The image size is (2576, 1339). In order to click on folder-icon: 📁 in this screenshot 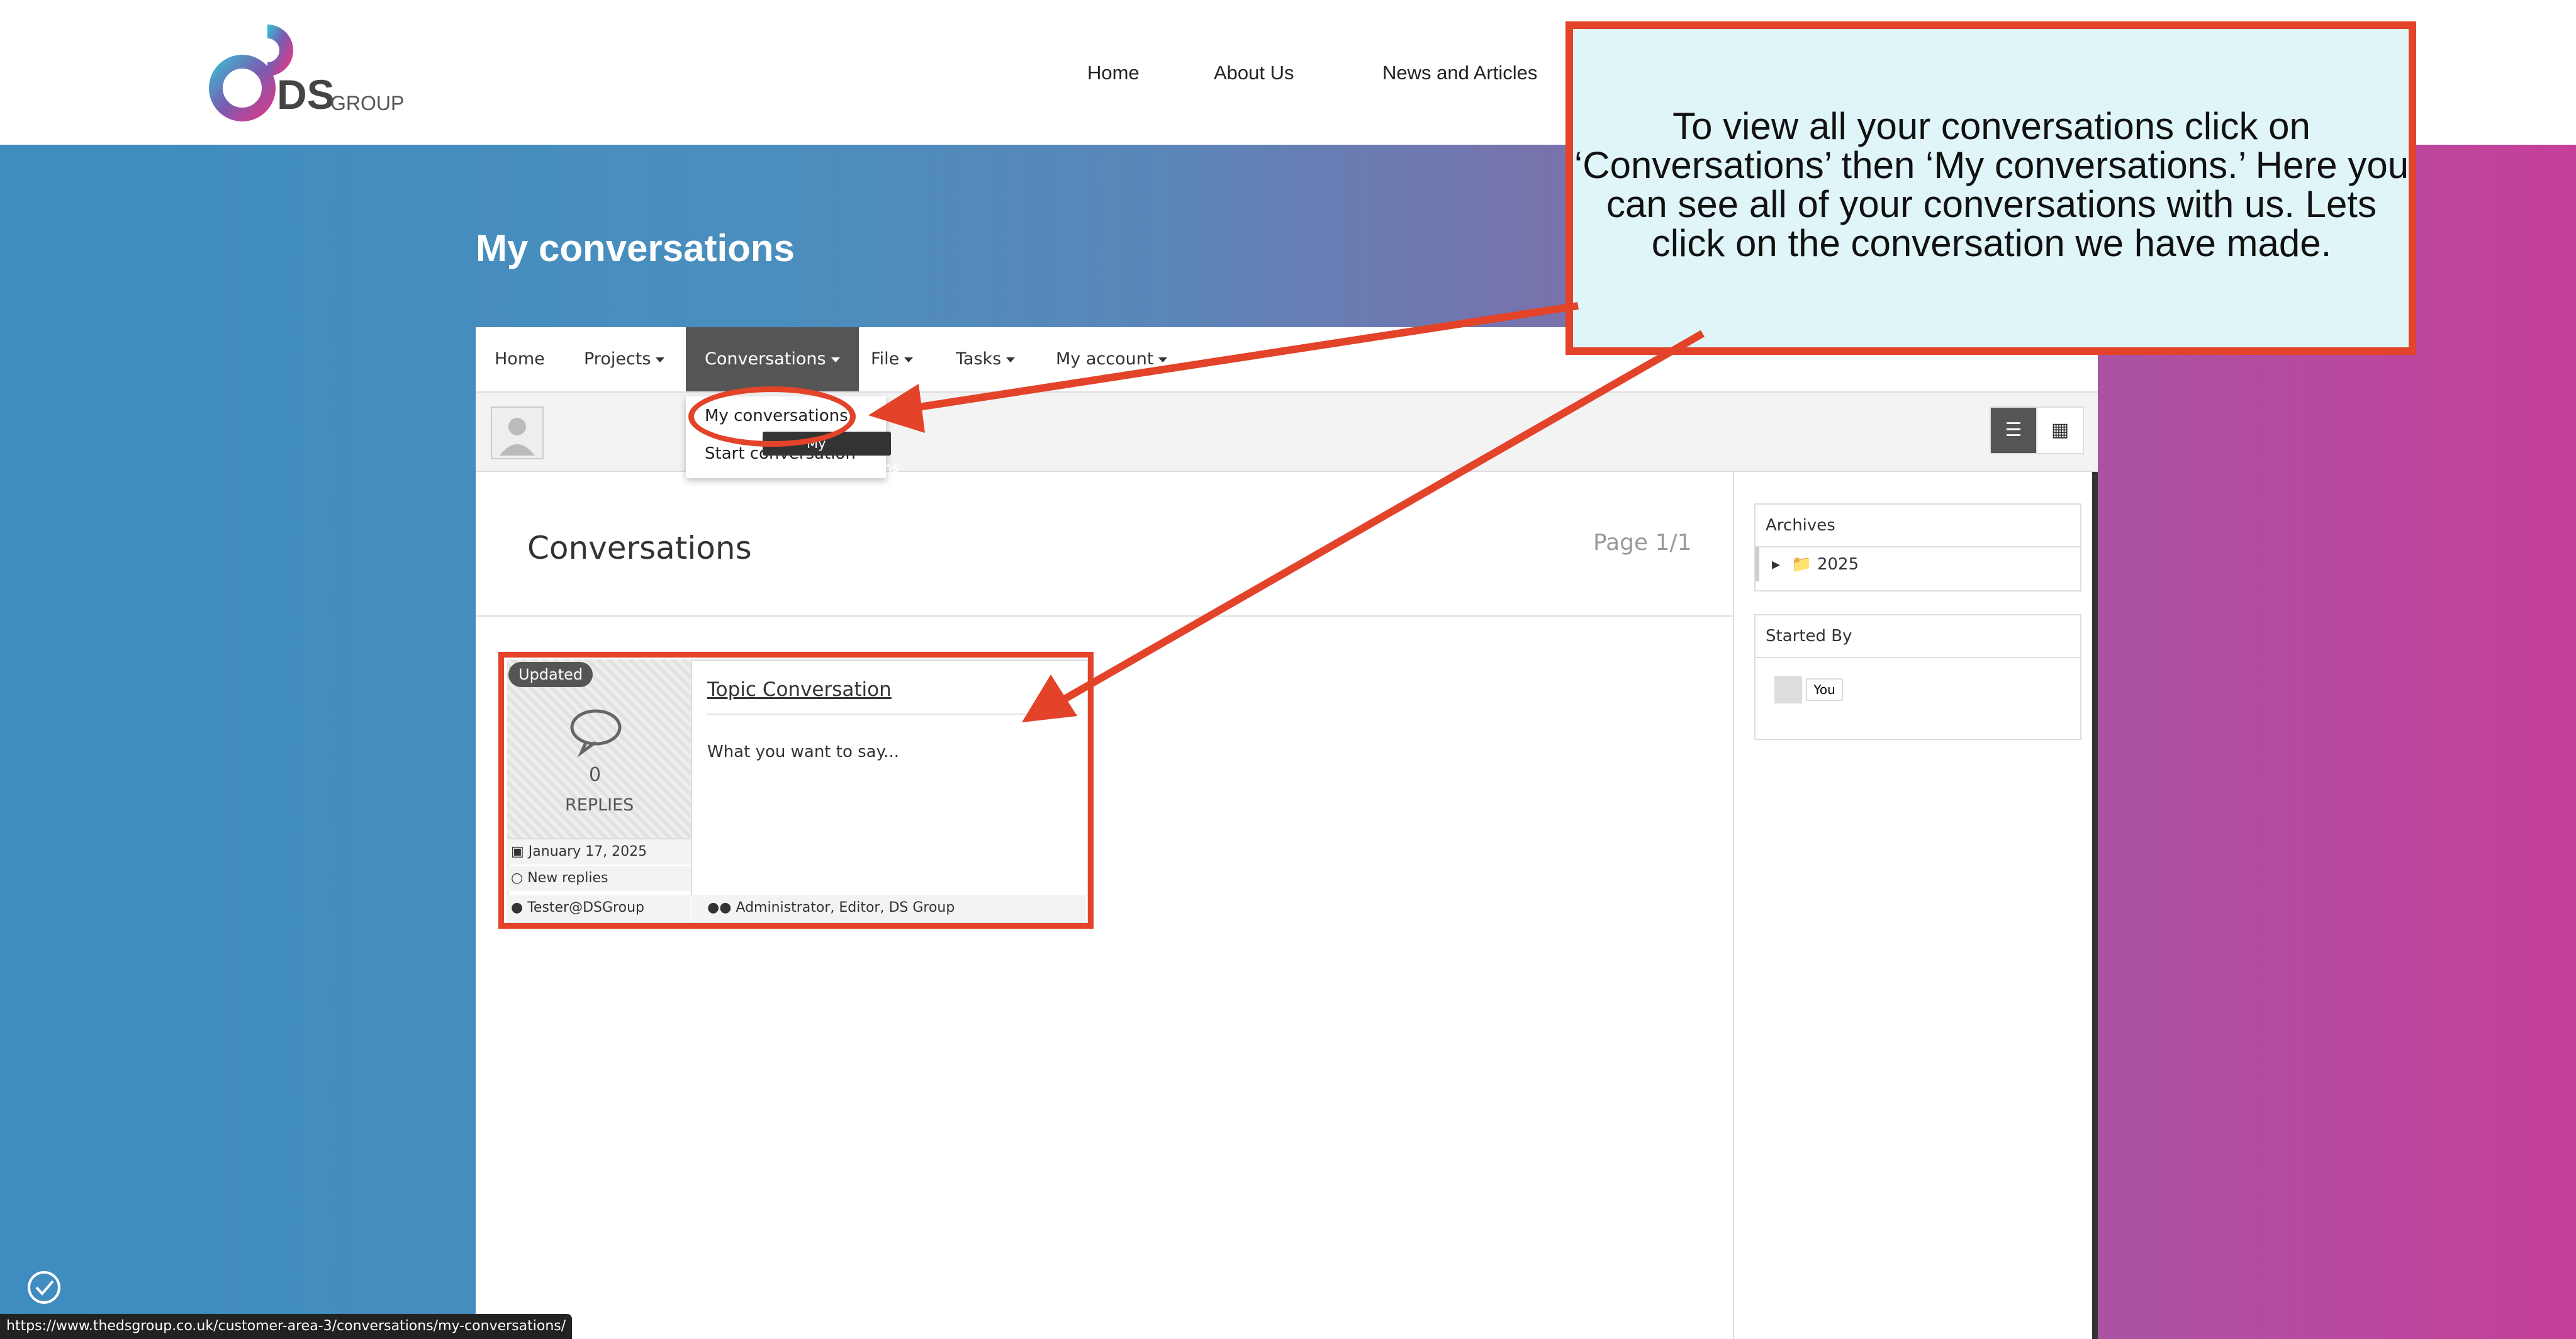, I will do `click(1801, 564)`.